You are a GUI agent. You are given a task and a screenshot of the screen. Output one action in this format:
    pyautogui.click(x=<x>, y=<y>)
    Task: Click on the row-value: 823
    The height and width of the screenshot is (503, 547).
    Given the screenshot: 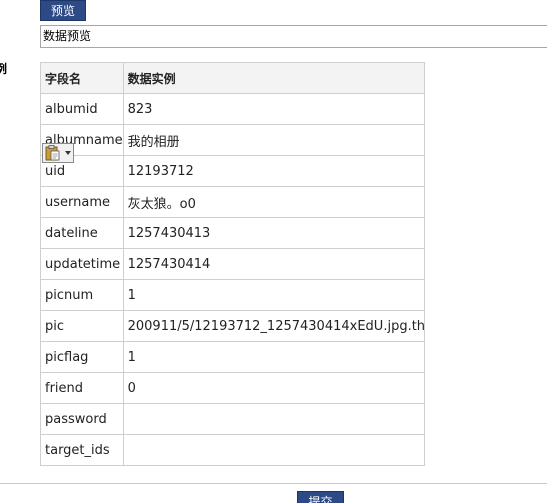 What is the action you would take?
    pyautogui.click(x=273, y=109)
    